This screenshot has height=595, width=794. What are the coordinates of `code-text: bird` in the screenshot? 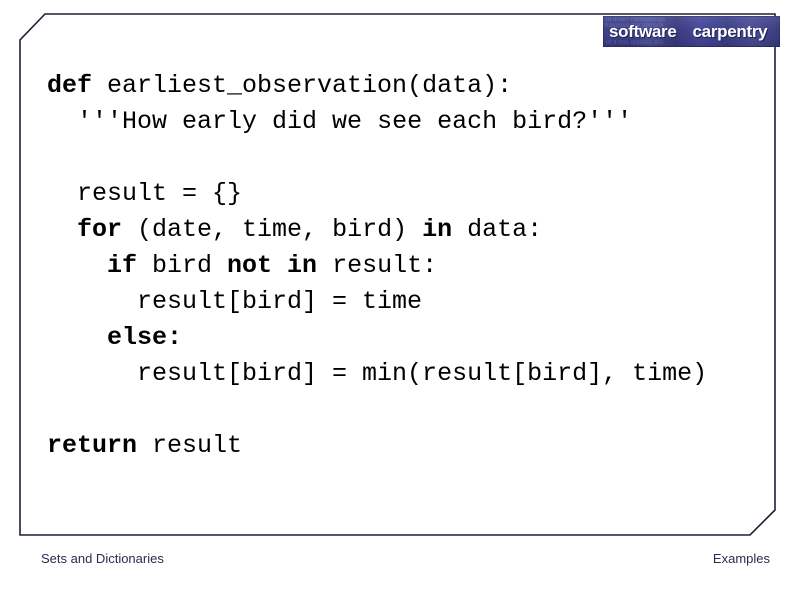 It's located at (190, 265).